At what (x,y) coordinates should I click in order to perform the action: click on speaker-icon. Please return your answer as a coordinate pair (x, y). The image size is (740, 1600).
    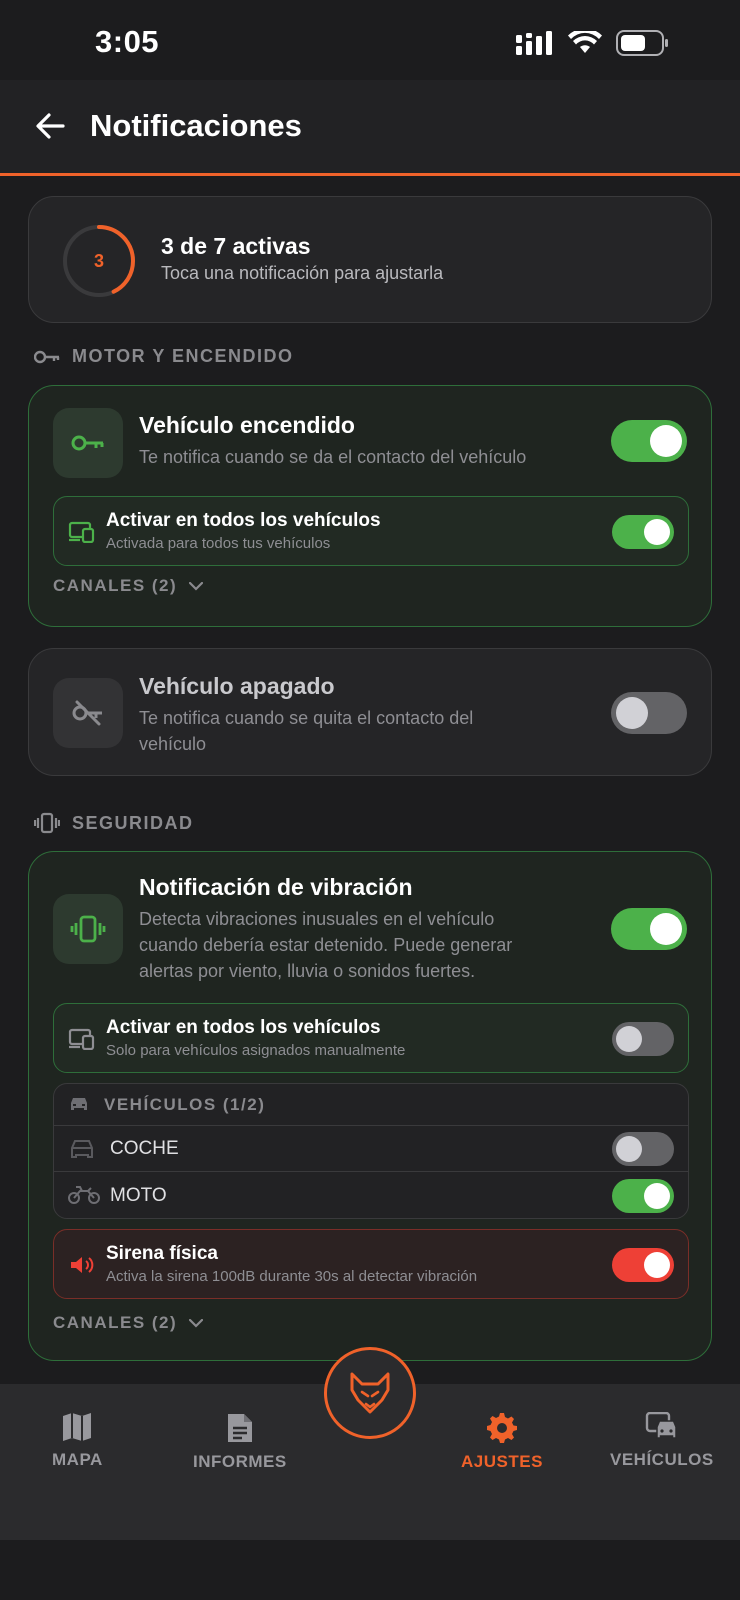
    Looking at the image, I should click on (82, 1265).